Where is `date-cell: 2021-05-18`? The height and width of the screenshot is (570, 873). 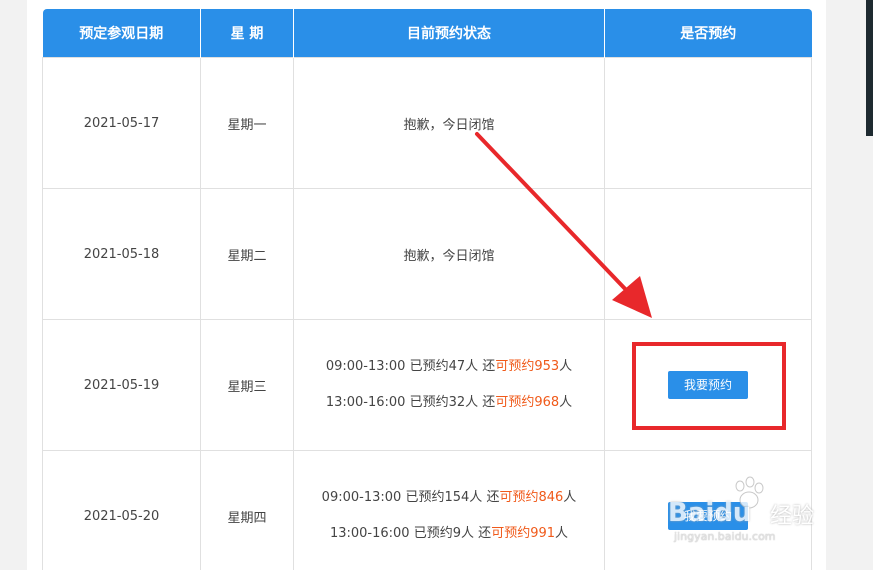
date-cell: 2021-05-18 is located at coordinates (121, 254).